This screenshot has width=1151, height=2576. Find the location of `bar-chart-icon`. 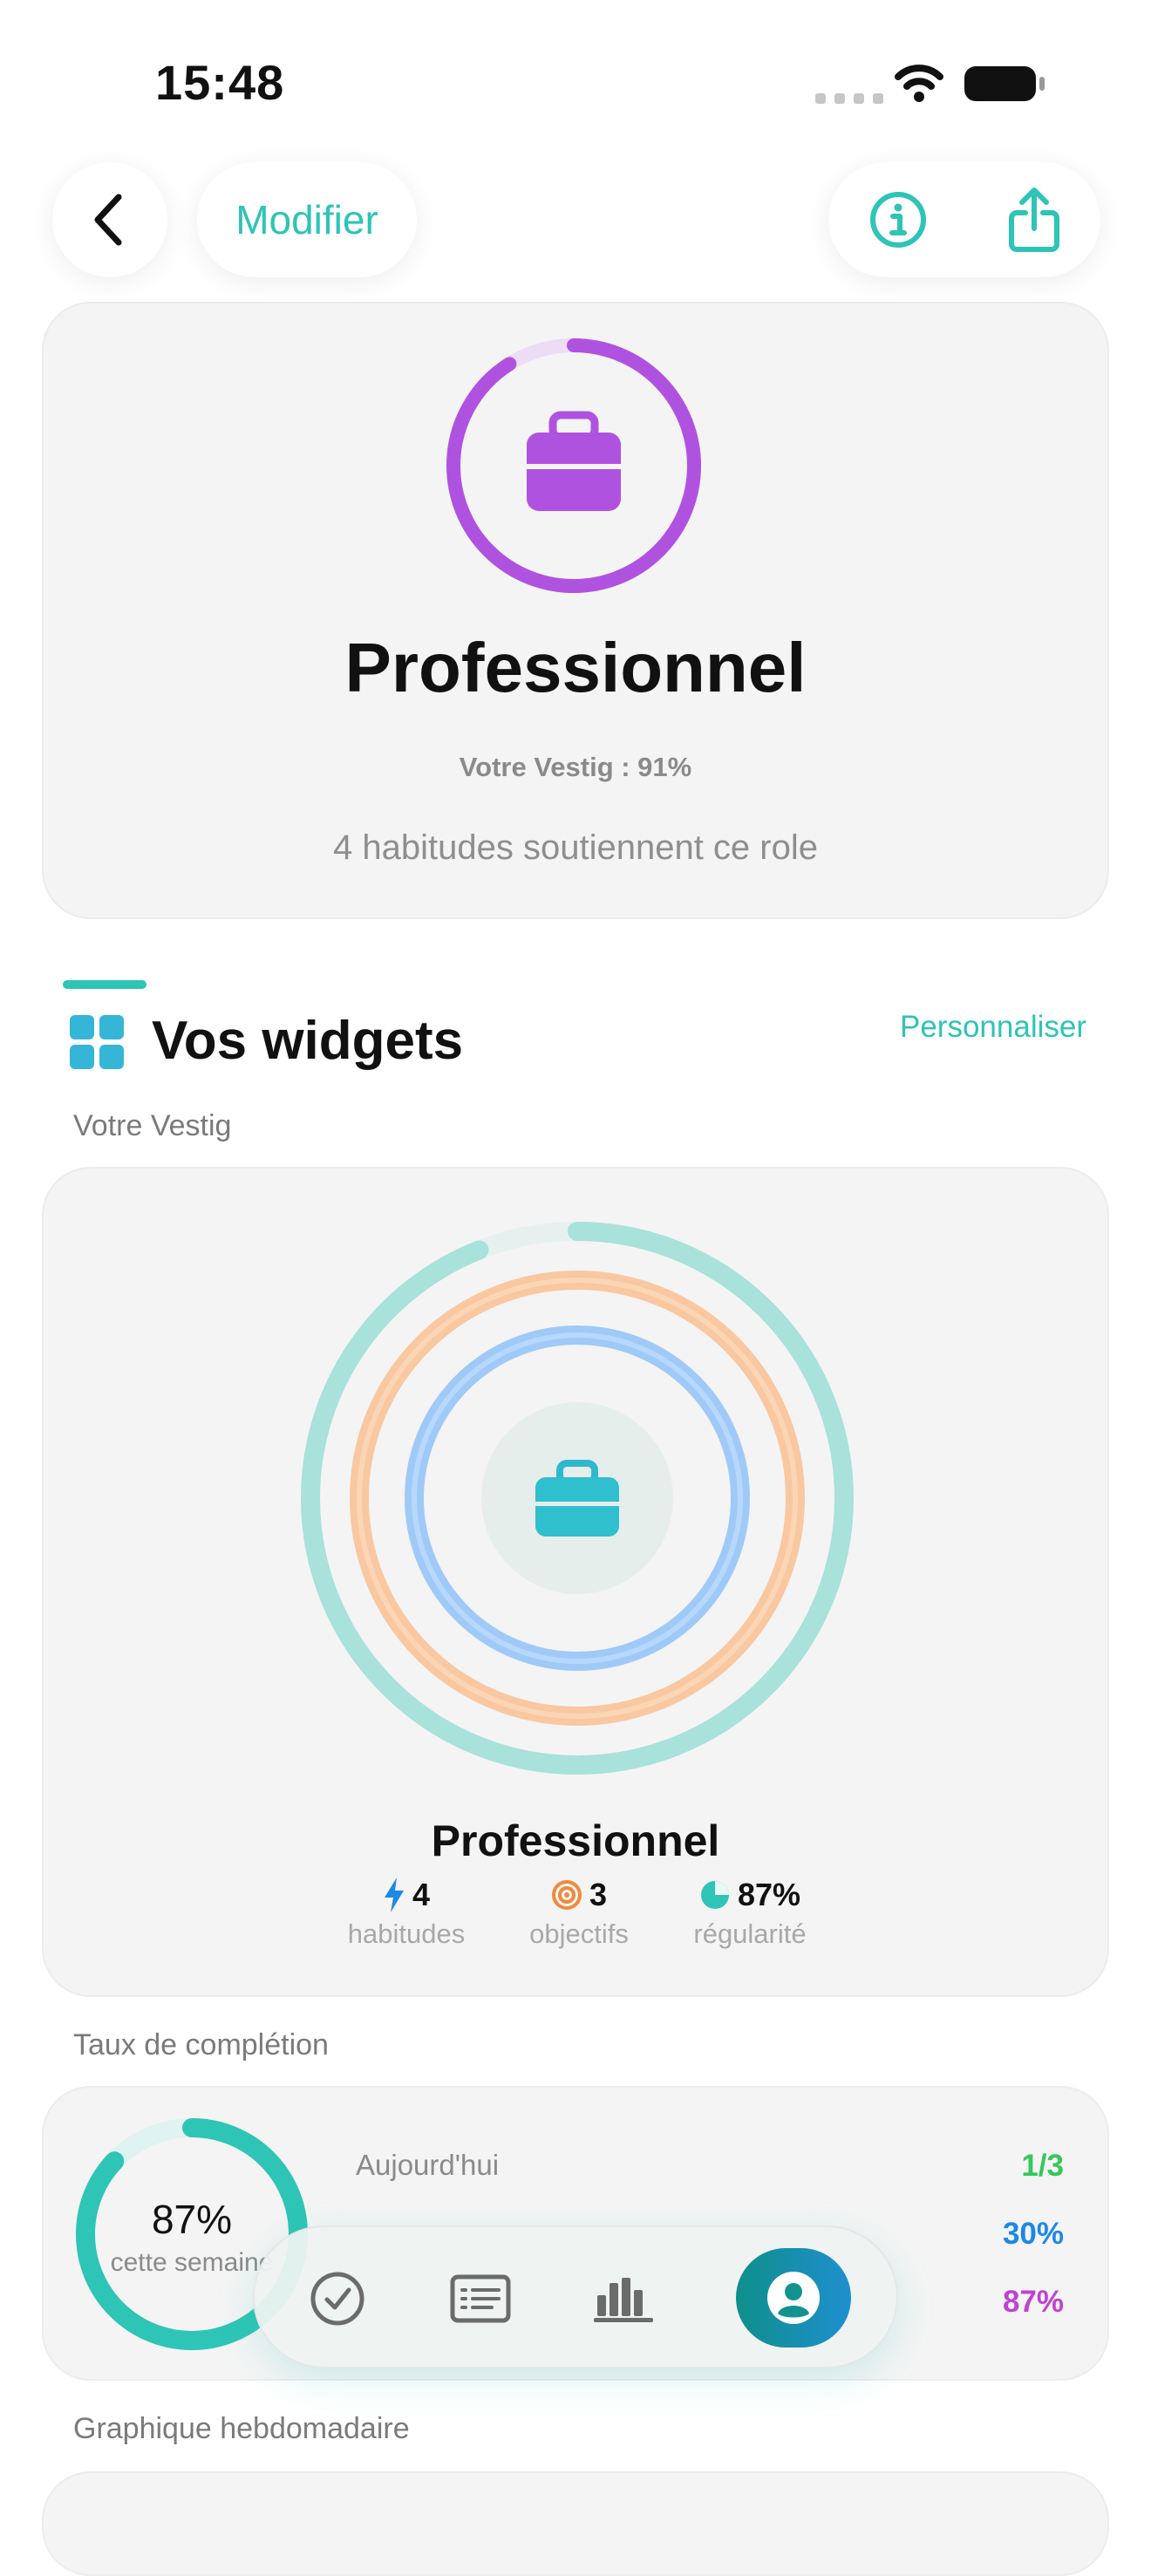

bar-chart-icon is located at coordinates (623, 2300).